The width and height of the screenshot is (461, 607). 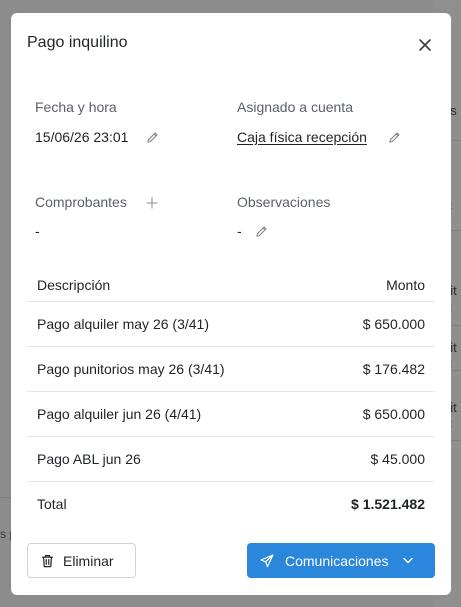 What do you see at coordinates (267, 560) in the screenshot?
I see `send-icon` at bounding box center [267, 560].